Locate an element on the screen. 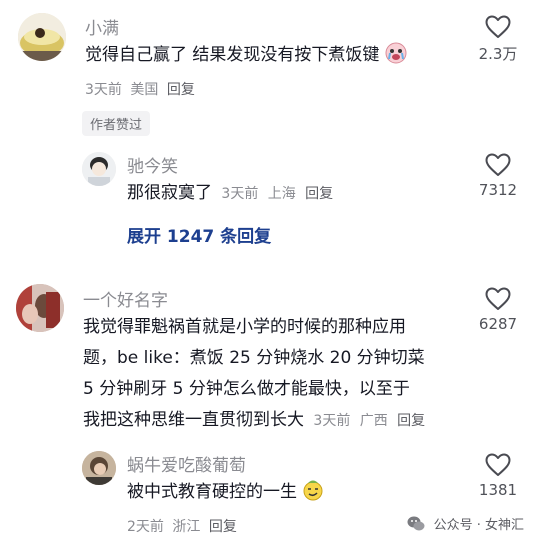 The image size is (538, 544). comment-text-line: 我觉得罪魁祸首就是小学的时候的那种应用 is located at coordinates (244, 327).